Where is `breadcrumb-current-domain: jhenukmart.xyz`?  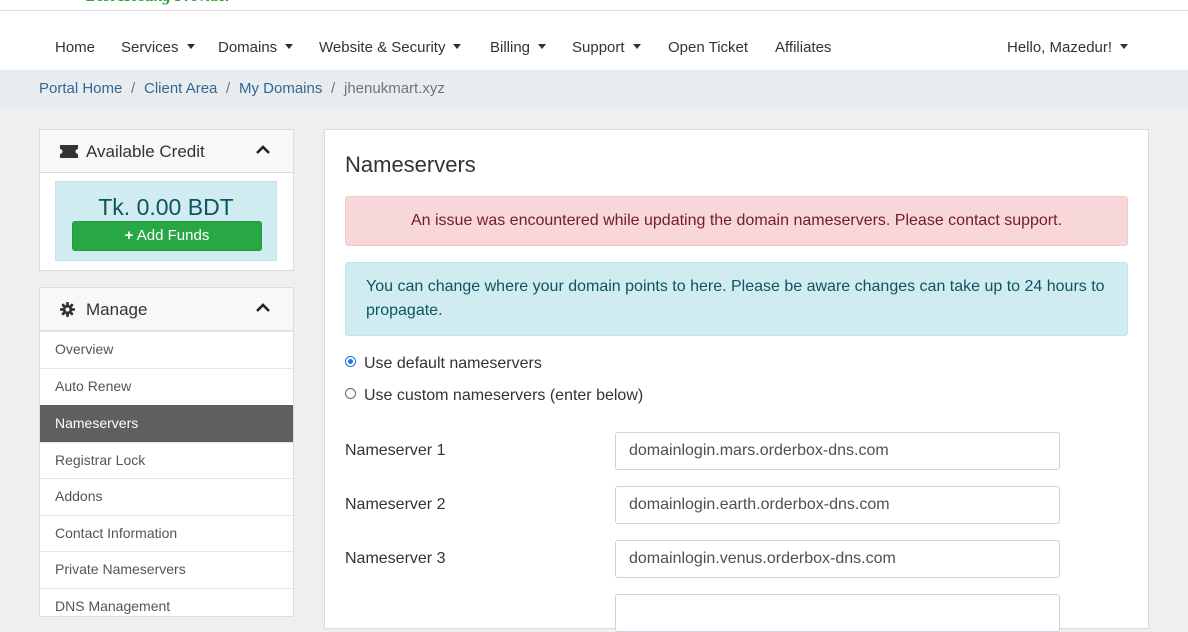 breadcrumb-current-domain: jhenukmart.xyz is located at coordinates (394, 88).